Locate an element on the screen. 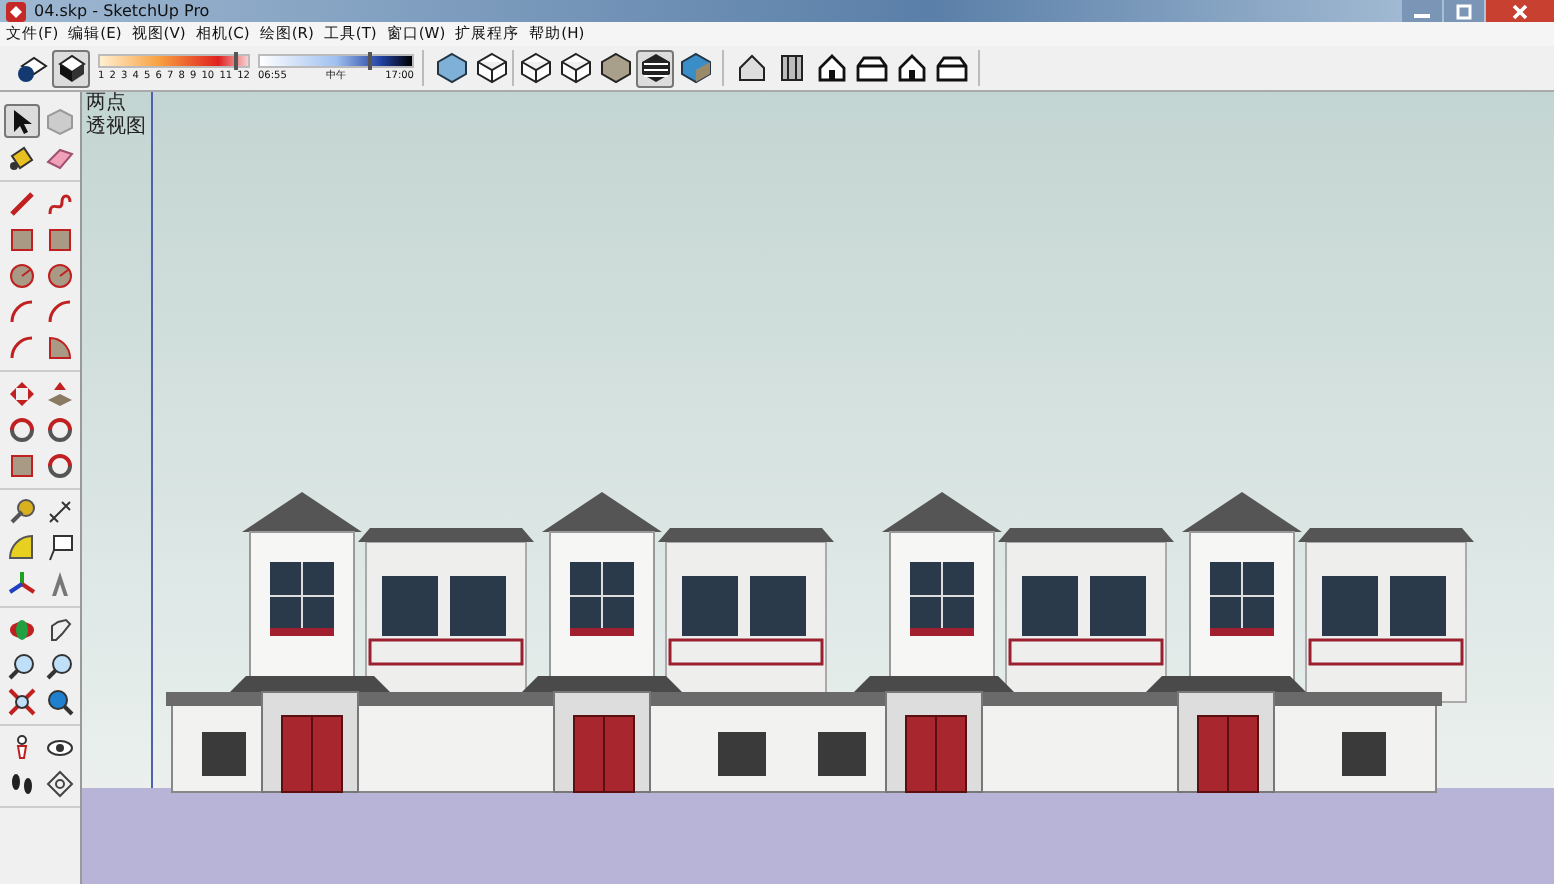 The image size is (1554, 884). view-label: 两点 is located at coordinates (107, 103).